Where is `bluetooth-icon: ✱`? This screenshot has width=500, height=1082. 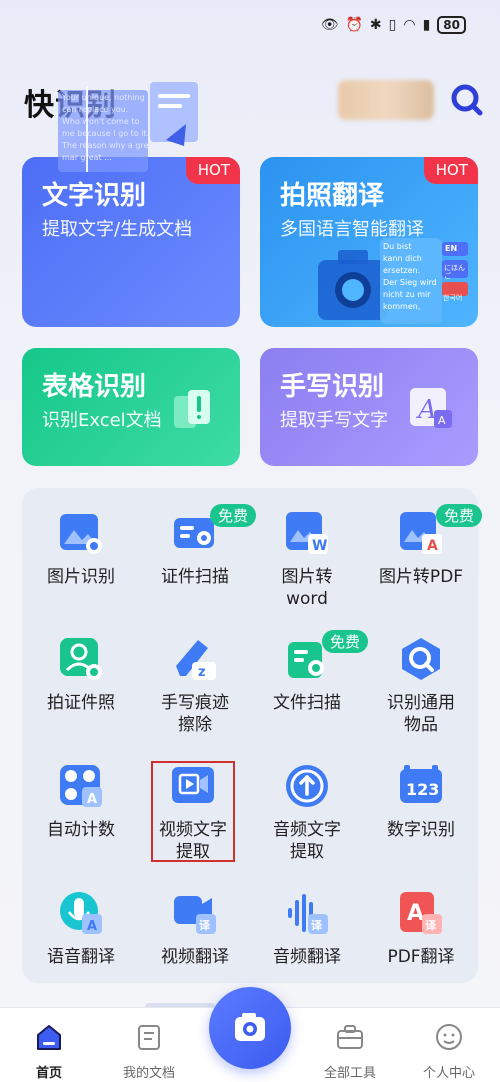
bluetooth-icon: ✱ is located at coordinates (375, 25).